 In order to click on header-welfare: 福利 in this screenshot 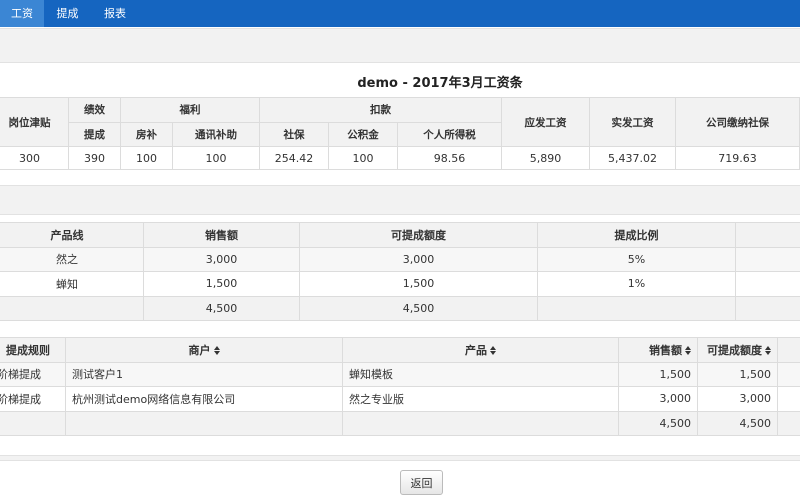, I will do `click(190, 110)`.